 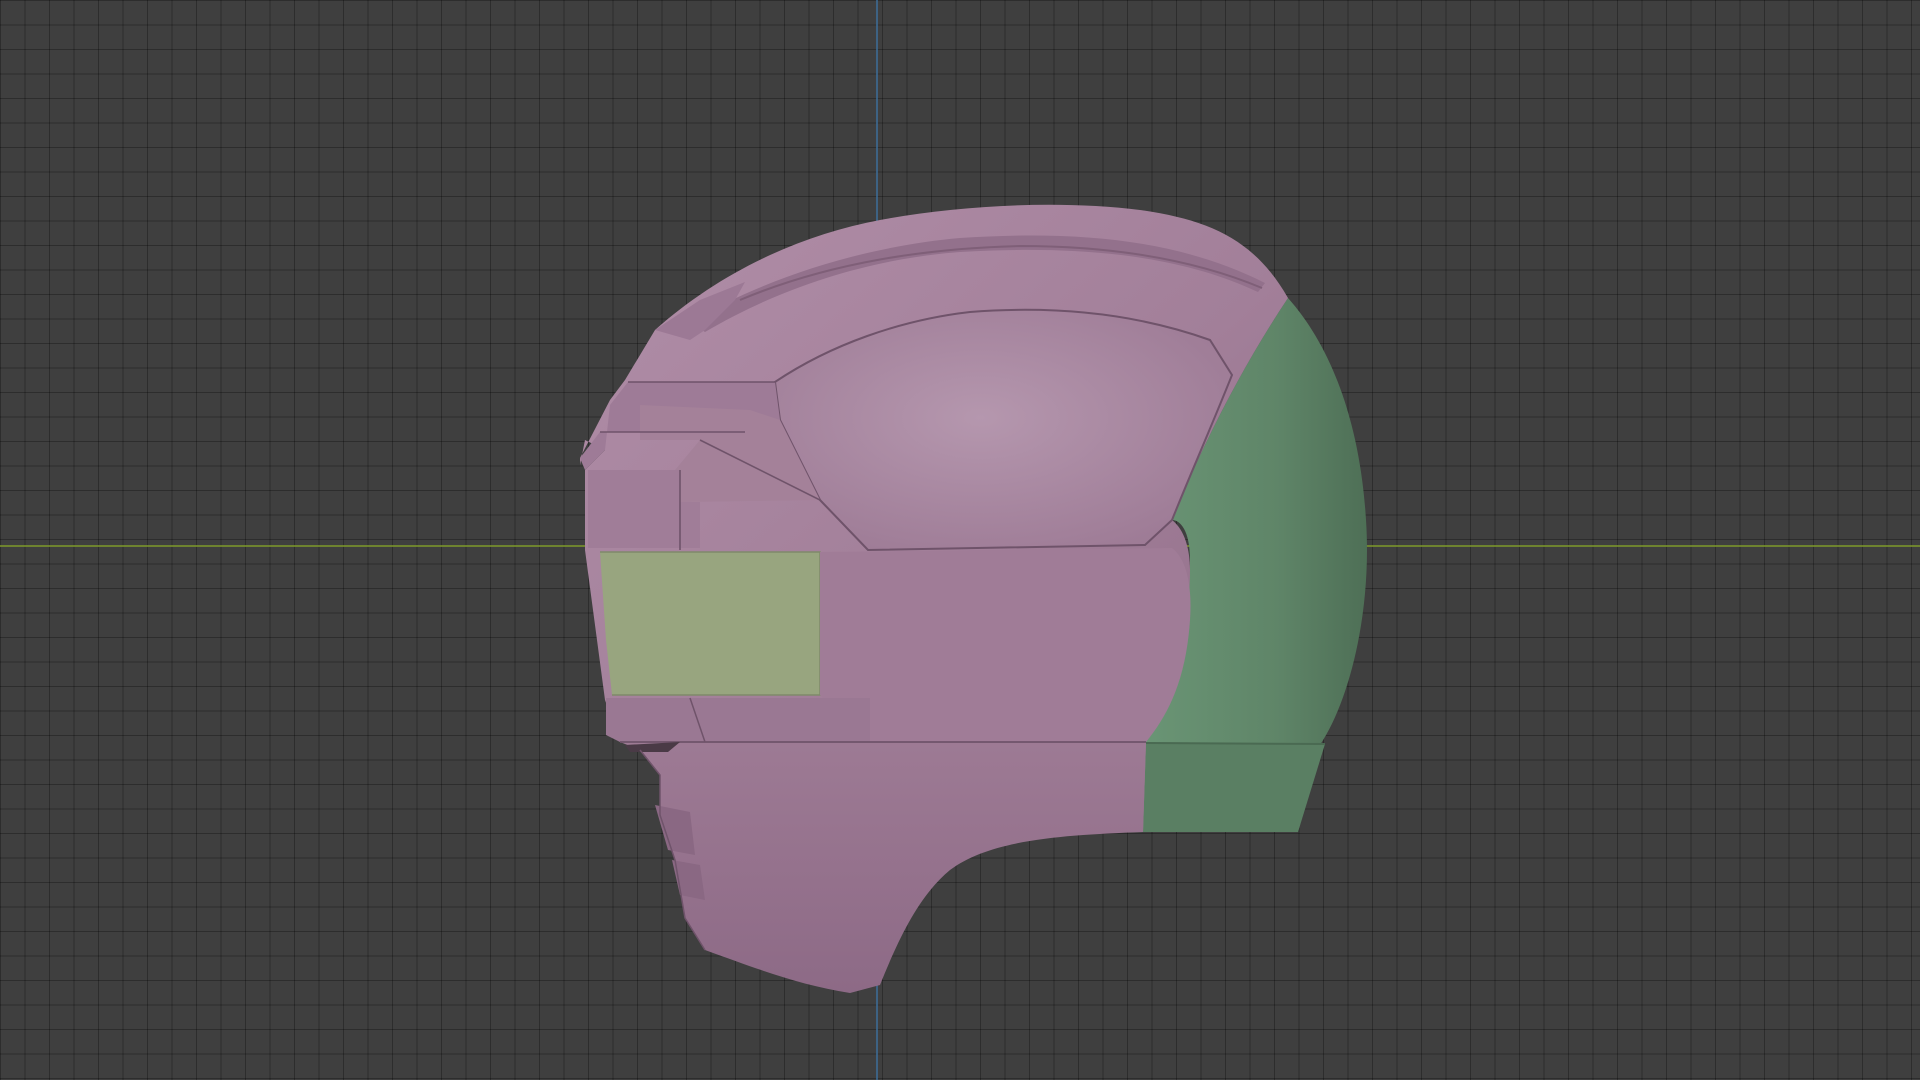 What do you see at coordinates (1235, 743) in the screenshot?
I see `rear-rim-edge` at bounding box center [1235, 743].